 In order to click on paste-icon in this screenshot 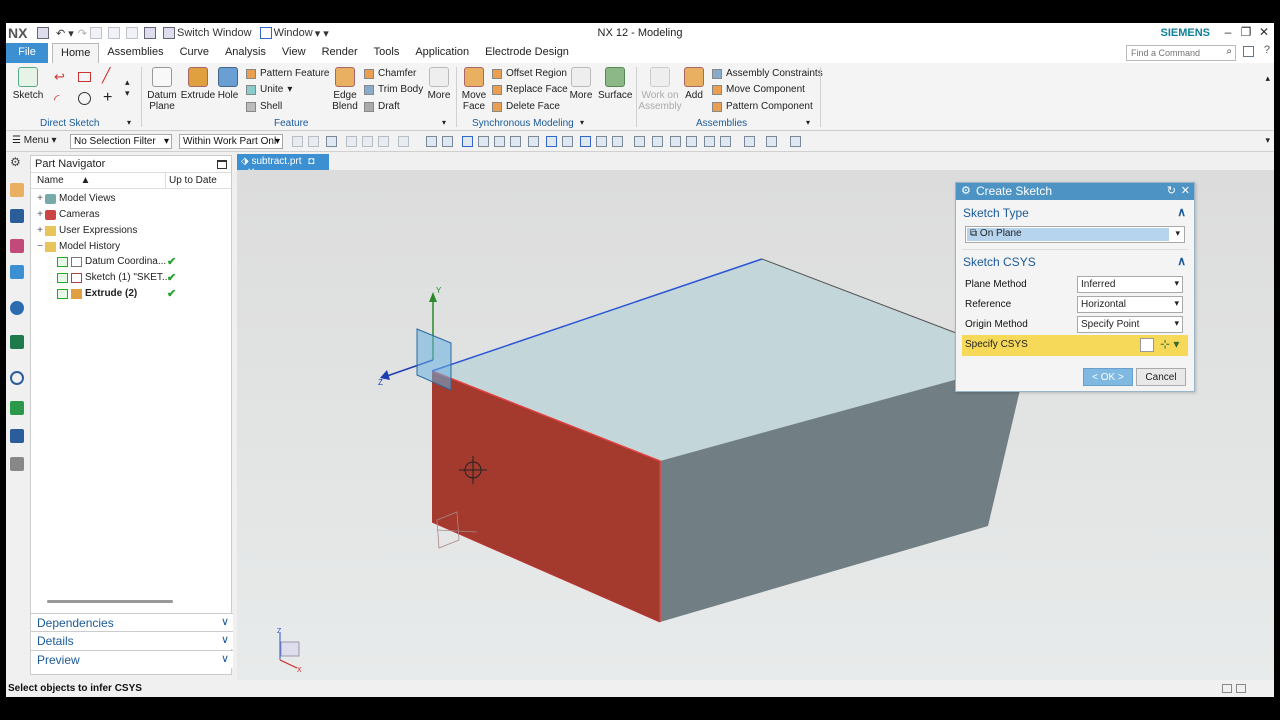, I will do `click(132, 33)`.